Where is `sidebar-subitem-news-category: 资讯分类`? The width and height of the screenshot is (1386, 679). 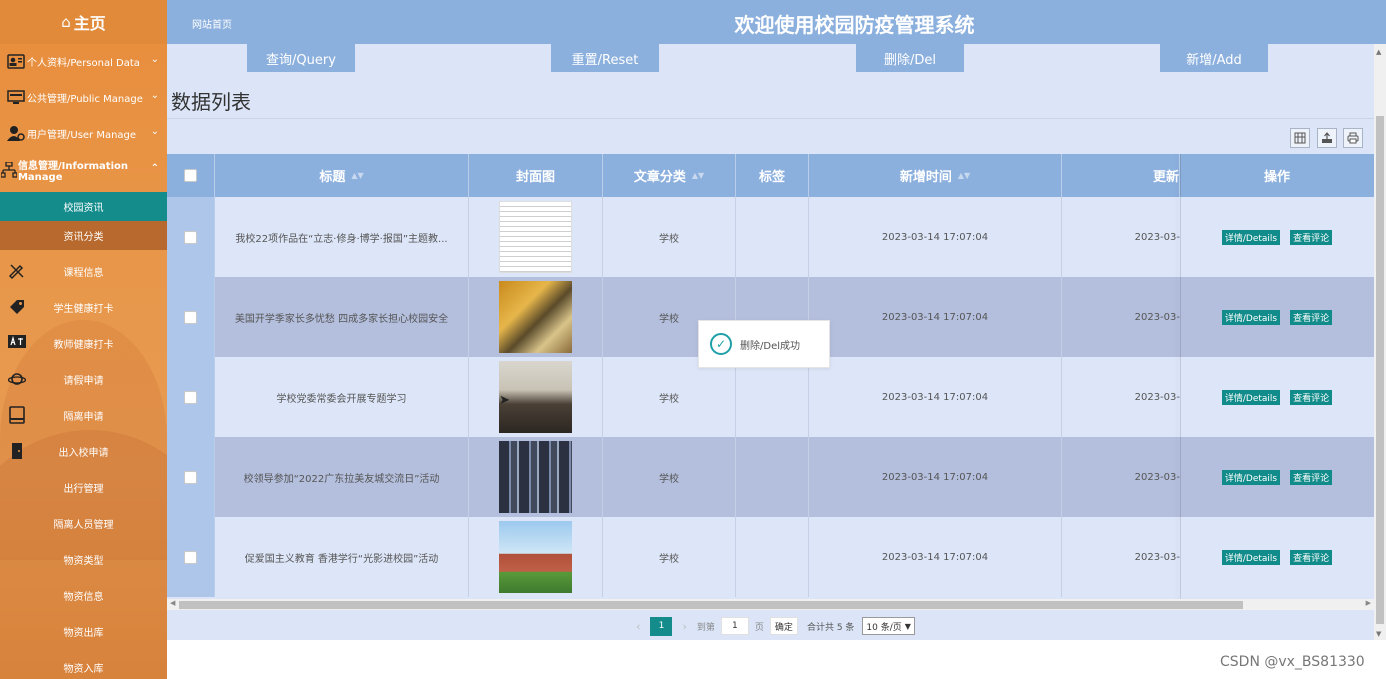 sidebar-subitem-news-category: 资讯分类 is located at coordinates (83, 235).